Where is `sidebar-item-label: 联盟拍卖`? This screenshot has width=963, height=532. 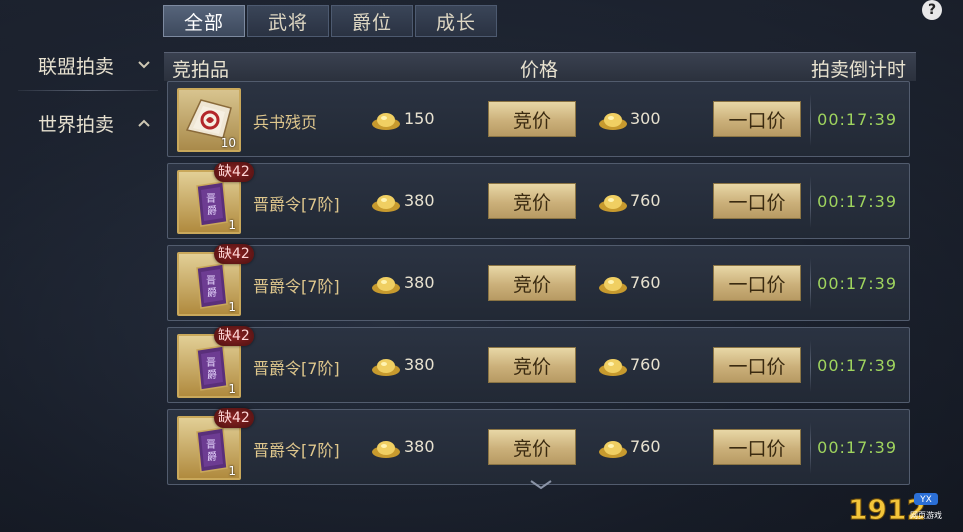
sidebar-item-label: 联盟拍卖 is located at coordinates (76, 66).